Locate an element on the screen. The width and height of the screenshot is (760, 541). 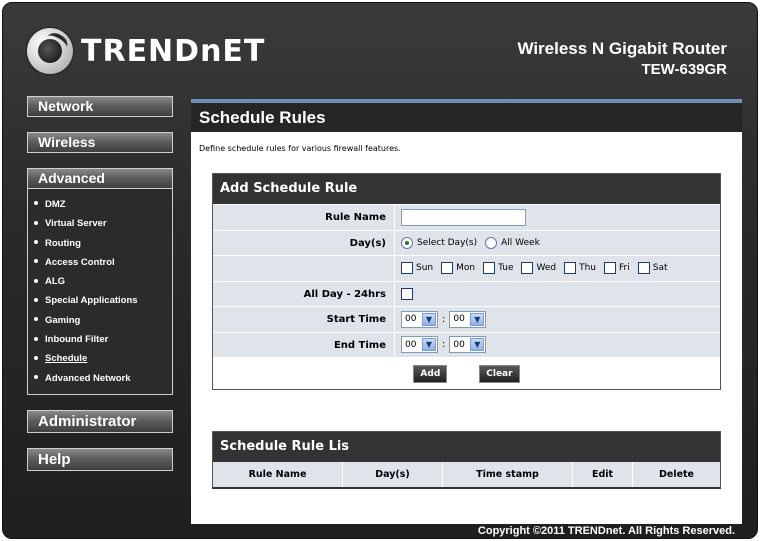
sidebar-item-special-applications: Special Applications is located at coordinates (103, 300).